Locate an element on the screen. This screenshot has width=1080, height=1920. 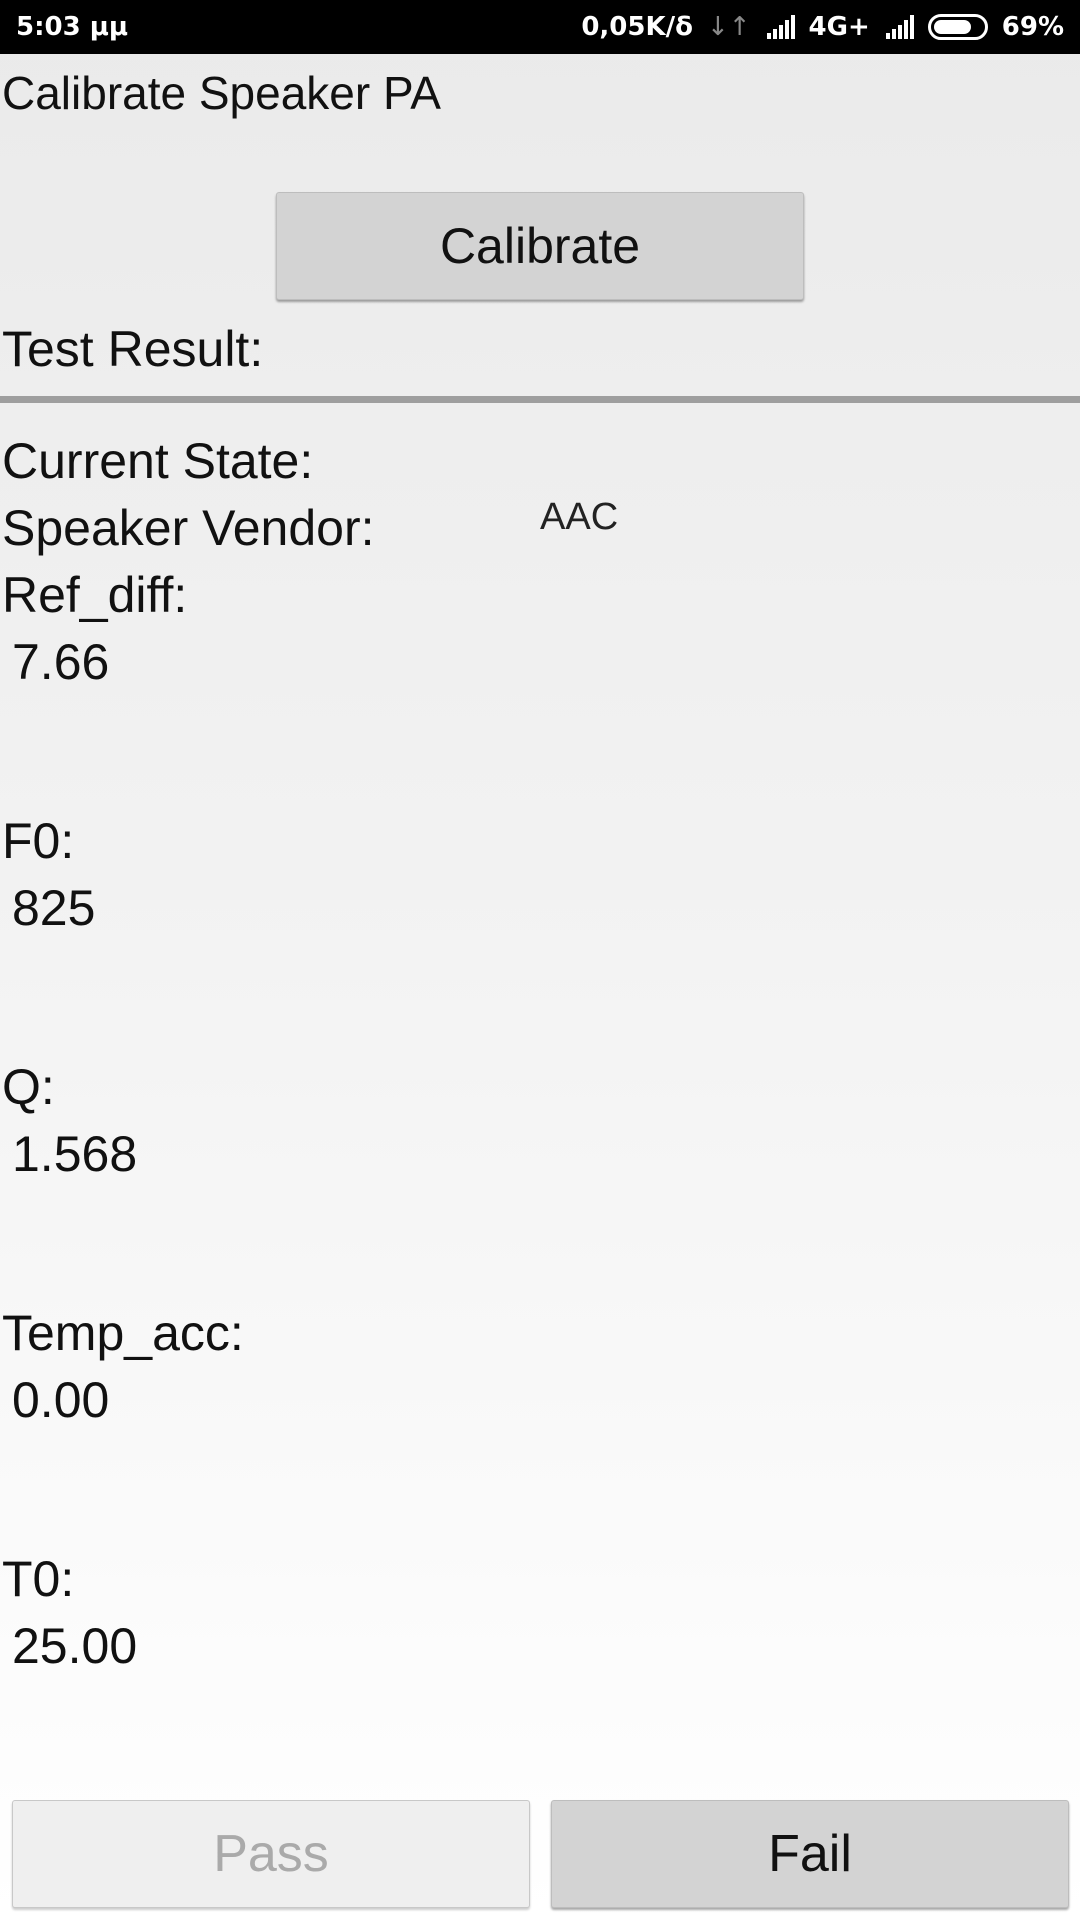
t0-label: T0: is located at coordinates (38, 1579).